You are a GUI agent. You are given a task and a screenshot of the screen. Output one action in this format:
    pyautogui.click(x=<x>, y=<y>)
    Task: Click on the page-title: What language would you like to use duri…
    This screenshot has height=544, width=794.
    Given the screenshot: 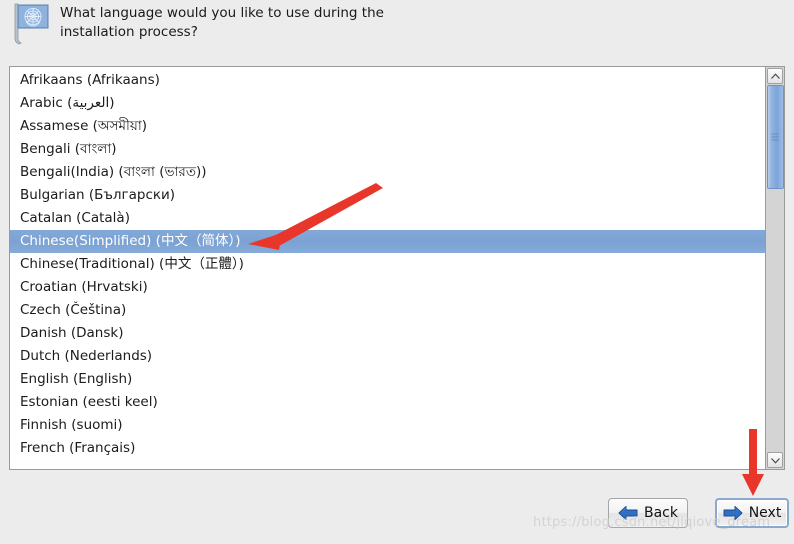 What is the action you would take?
    pyautogui.click(x=222, y=22)
    